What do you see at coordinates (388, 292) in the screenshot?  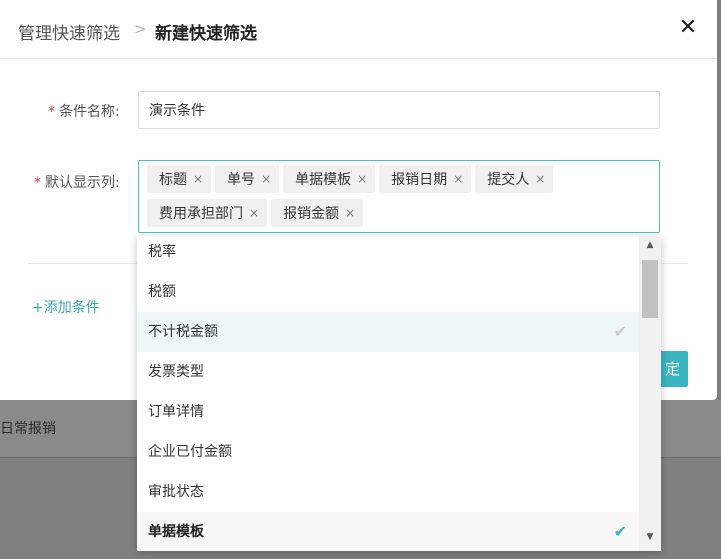 I see `dropdown-option: 税额` at bounding box center [388, 292].